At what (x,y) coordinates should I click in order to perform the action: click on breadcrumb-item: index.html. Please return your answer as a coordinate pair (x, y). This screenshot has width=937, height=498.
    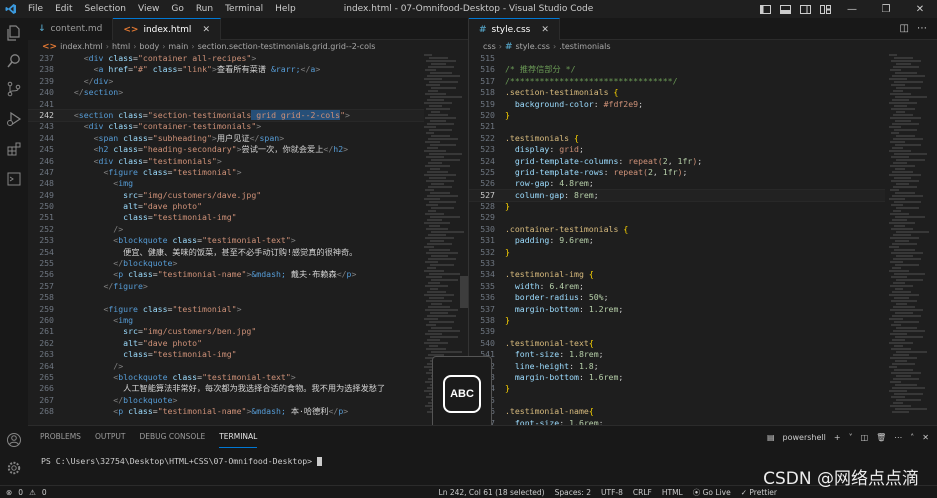
    Looking at the image, I should click on (81, 46).